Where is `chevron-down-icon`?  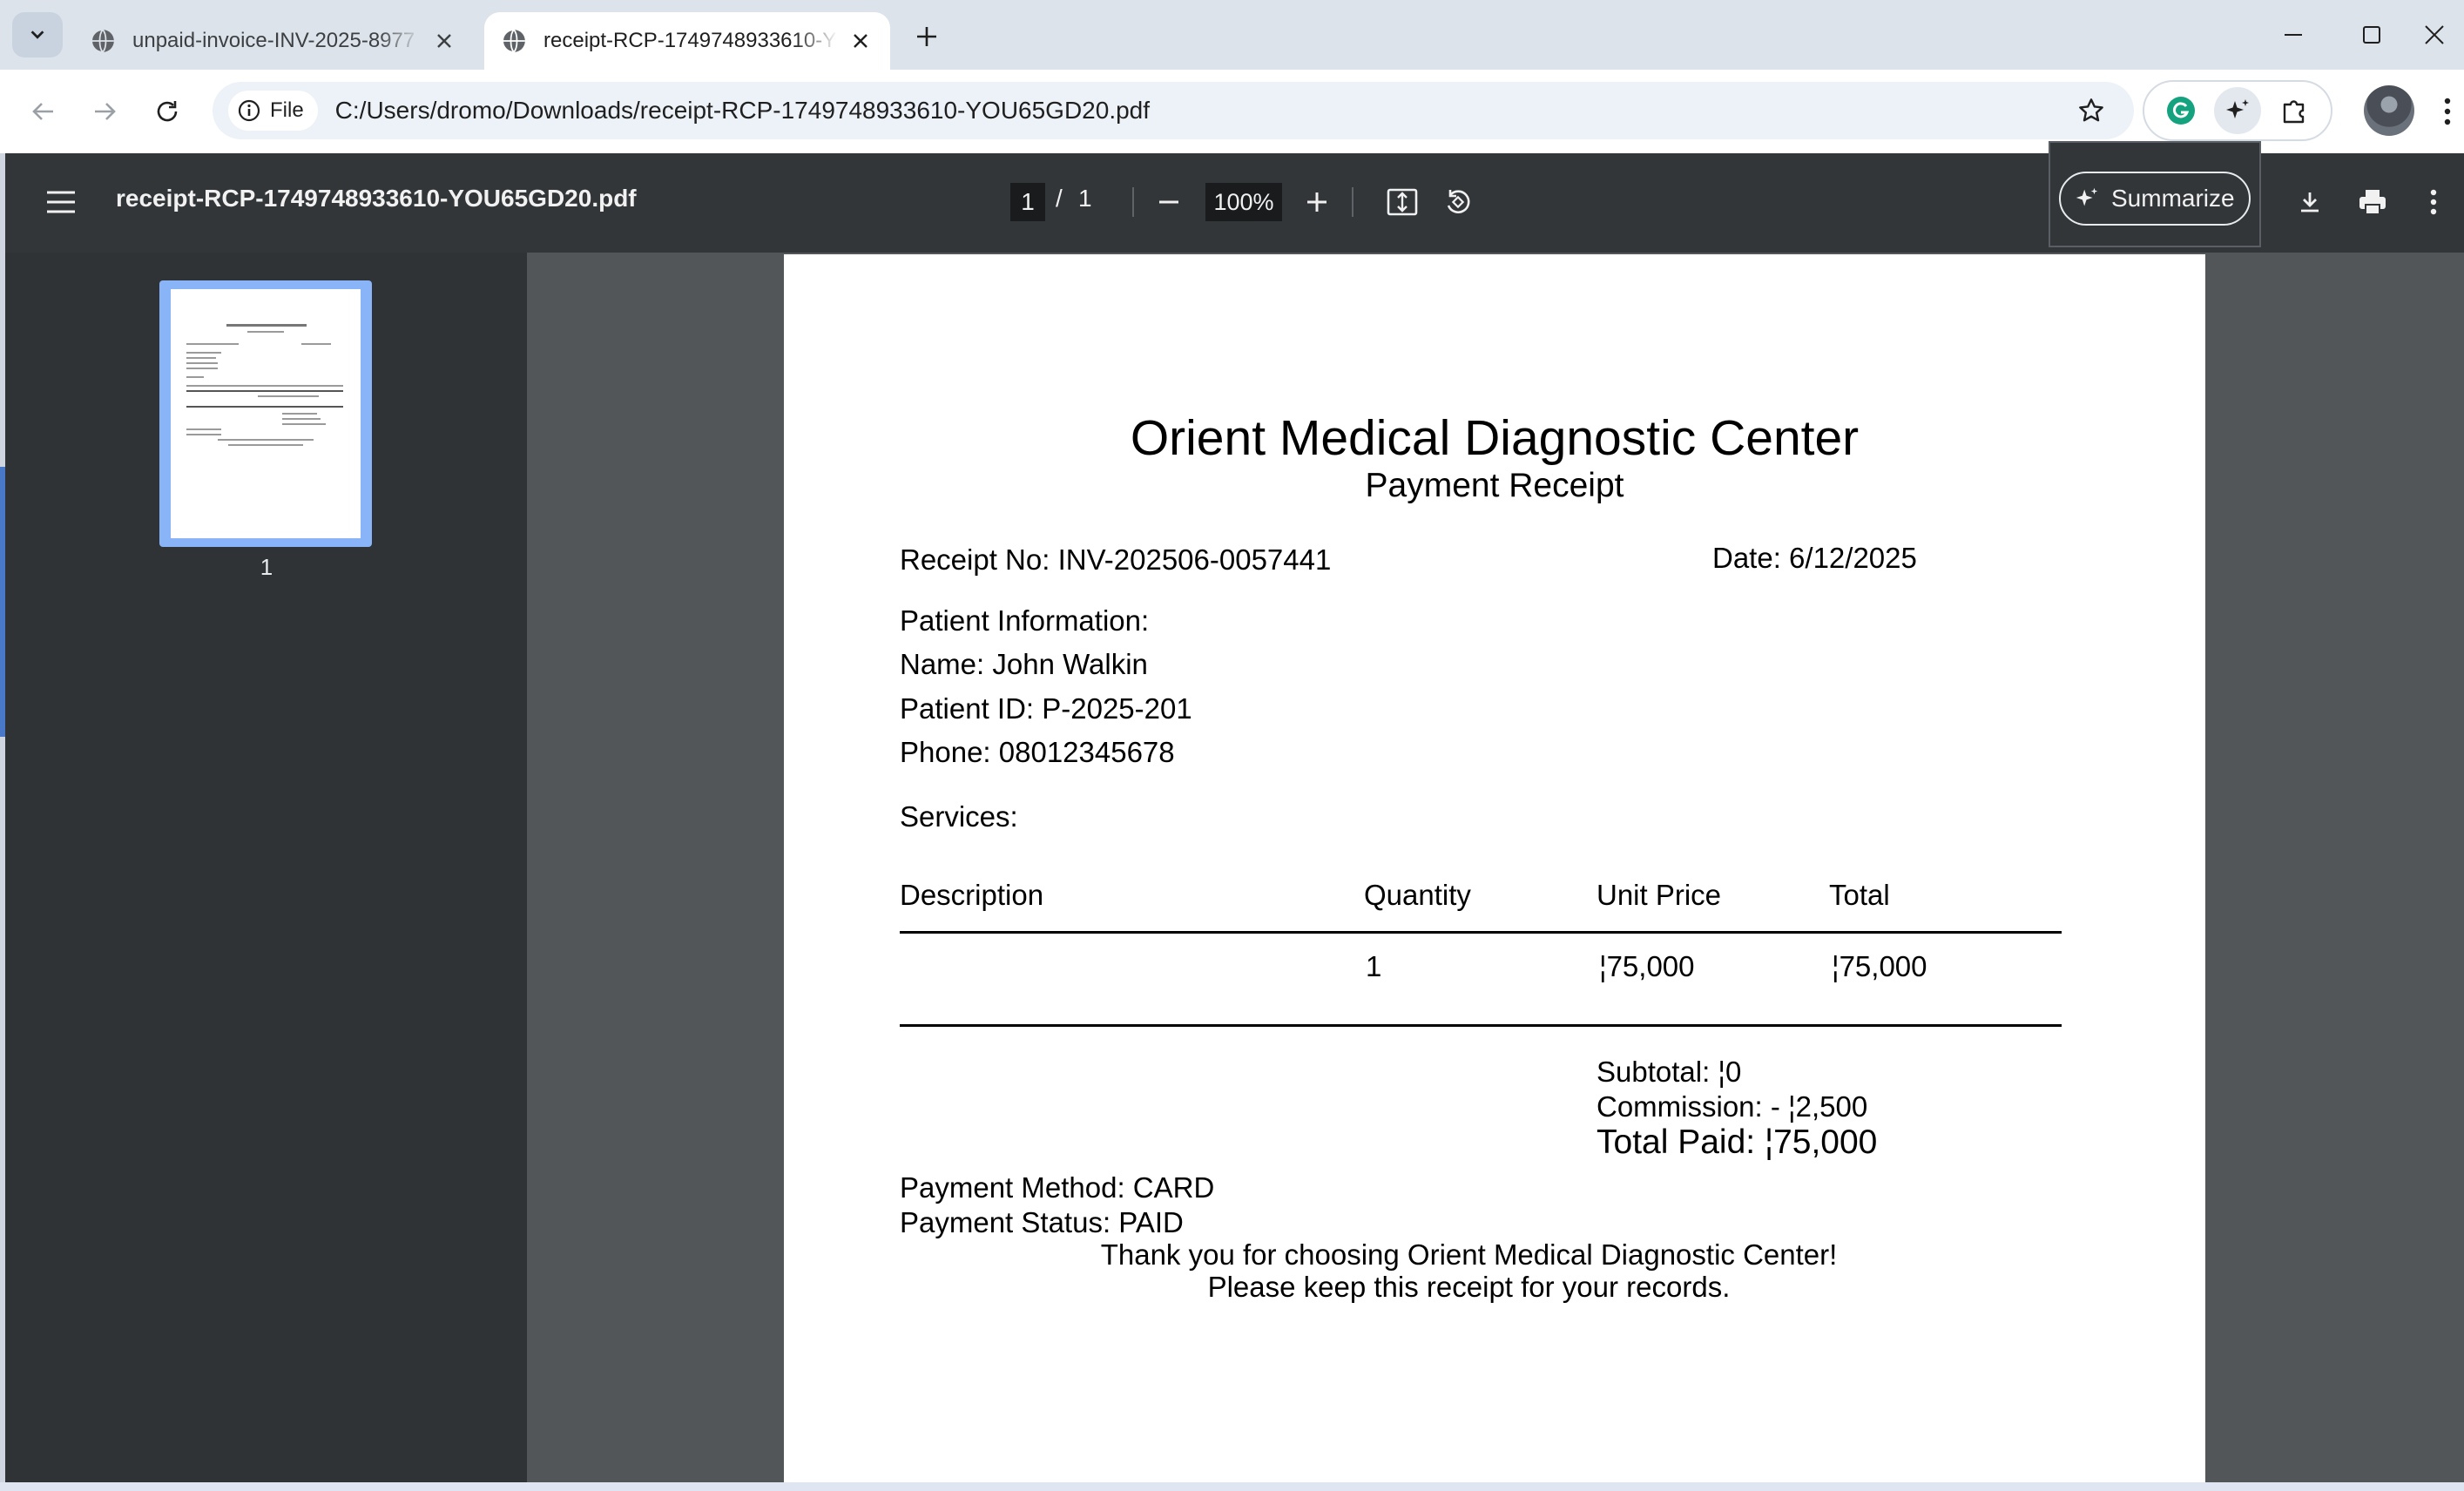
chevron-down-icon is located at coordinates (37, 35).